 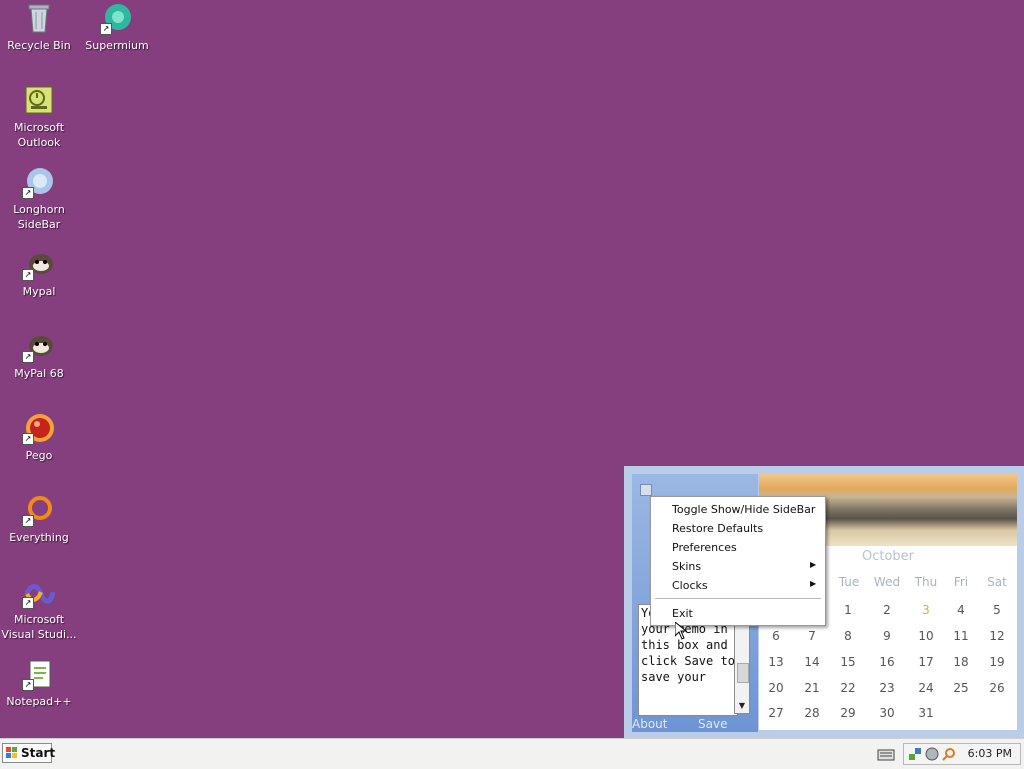 I want to click on calendar-day: 5, so click(x=997, y=610).